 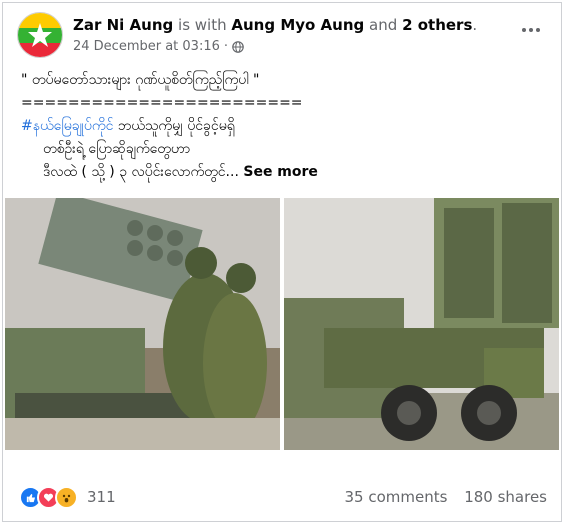 I want to click on globe-icon, so click(x=238, y=46).